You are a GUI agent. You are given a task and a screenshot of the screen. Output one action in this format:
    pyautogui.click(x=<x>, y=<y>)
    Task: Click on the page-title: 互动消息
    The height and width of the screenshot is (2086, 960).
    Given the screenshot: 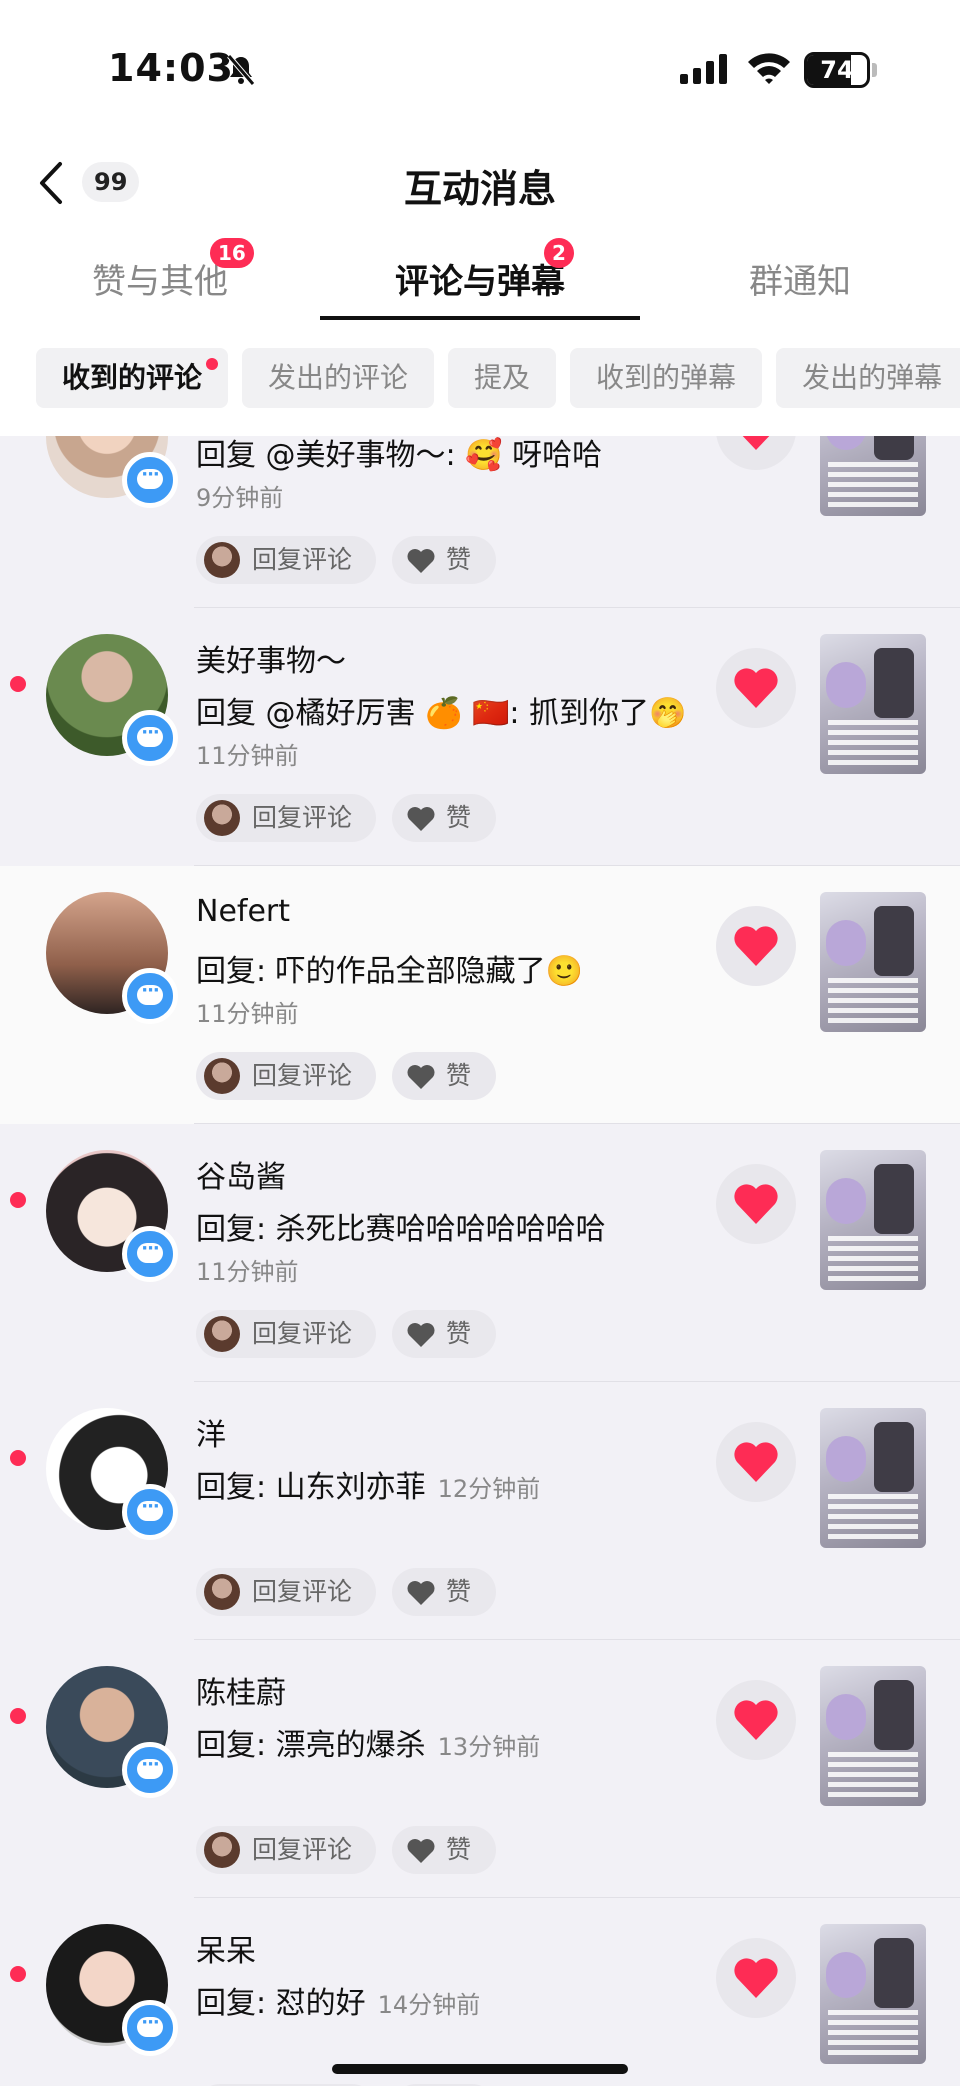 What is the action you would take?
    pyautogui.click(x=479, y=189)
    